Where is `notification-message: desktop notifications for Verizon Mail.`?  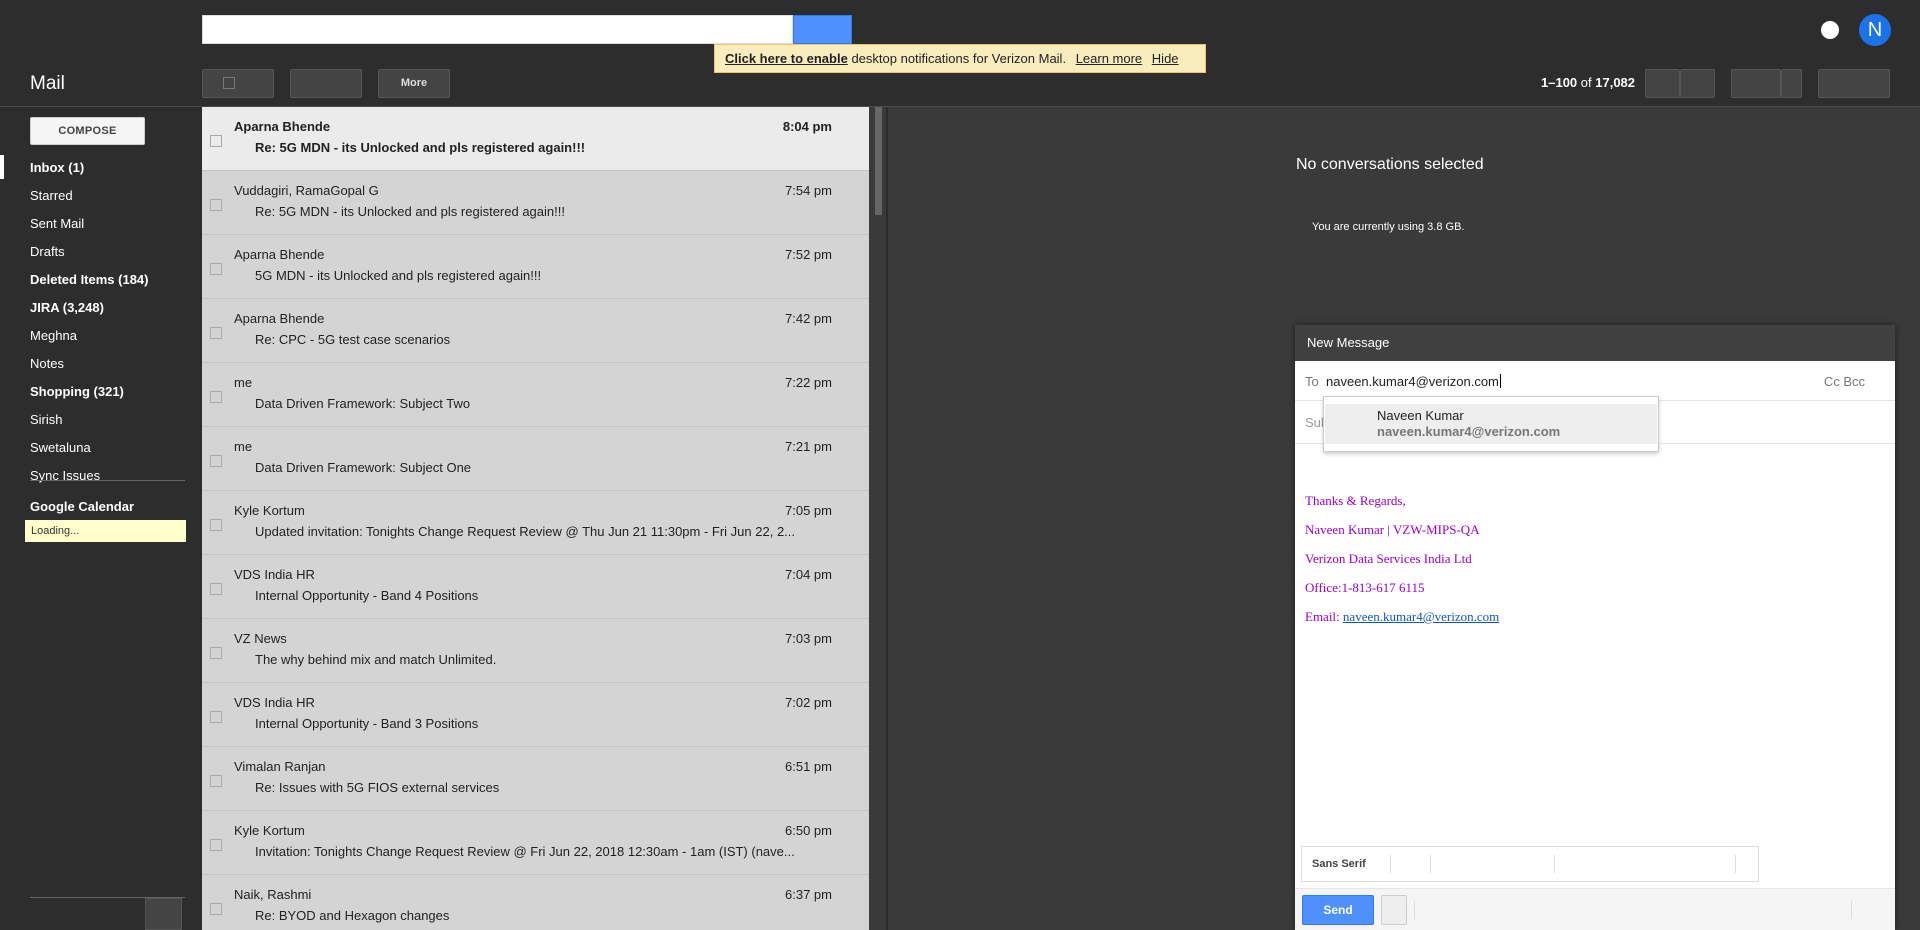
notification-message: desktop notifications for Verizon Mail. is located at coordinates (959, 58).